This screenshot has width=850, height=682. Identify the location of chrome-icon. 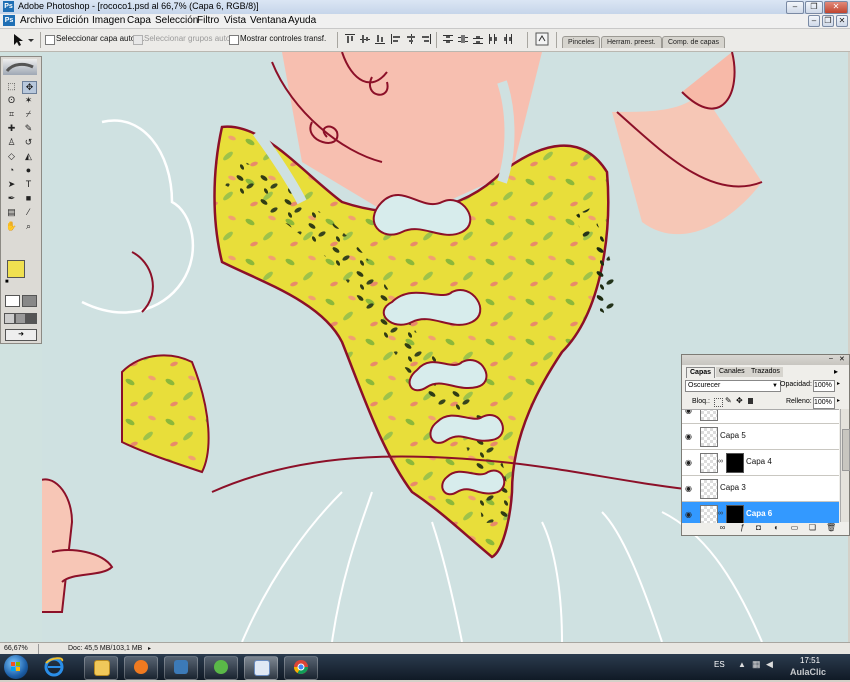
(301, 668).